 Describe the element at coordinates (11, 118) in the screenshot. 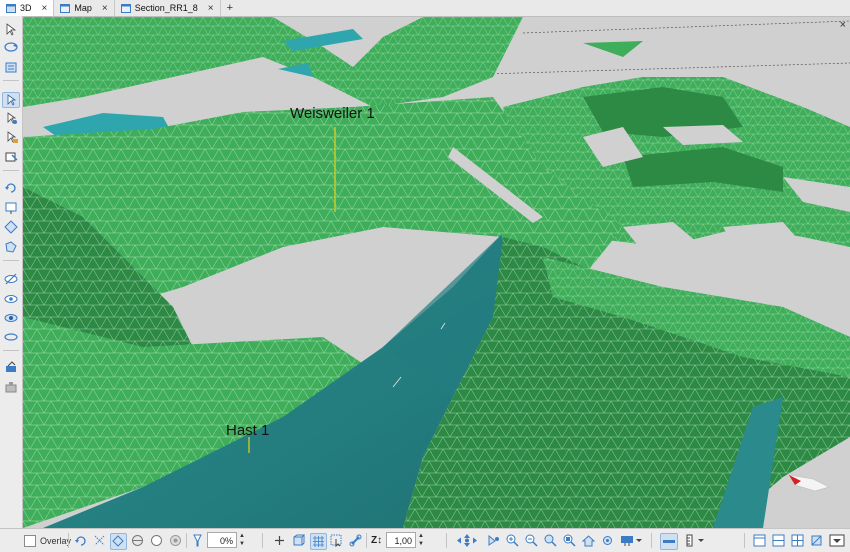

I see `select-node-icon` at that location.